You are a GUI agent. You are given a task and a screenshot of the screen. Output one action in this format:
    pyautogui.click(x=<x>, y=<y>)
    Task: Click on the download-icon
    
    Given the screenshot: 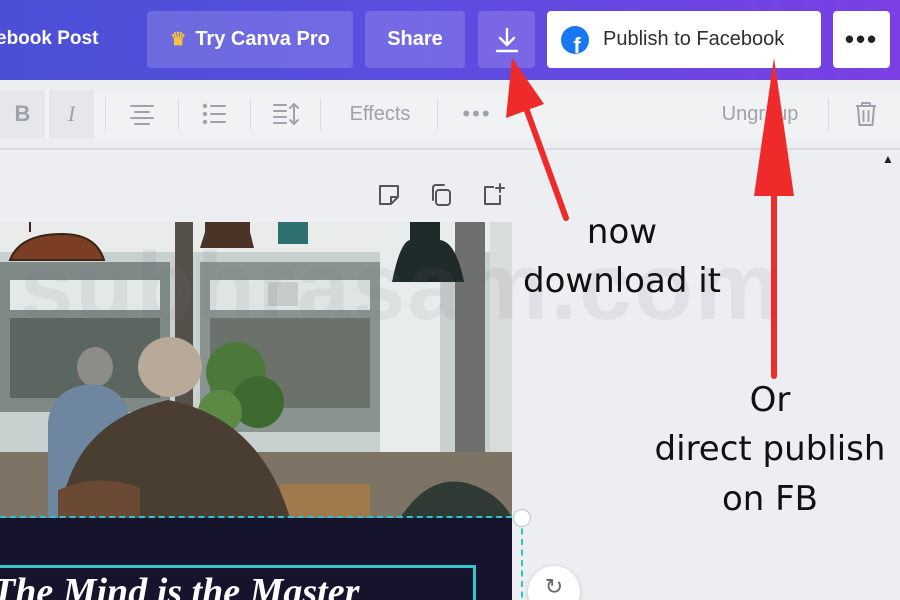 What is the action you would take?
    pyautogui.click(x=506, y=39)
    